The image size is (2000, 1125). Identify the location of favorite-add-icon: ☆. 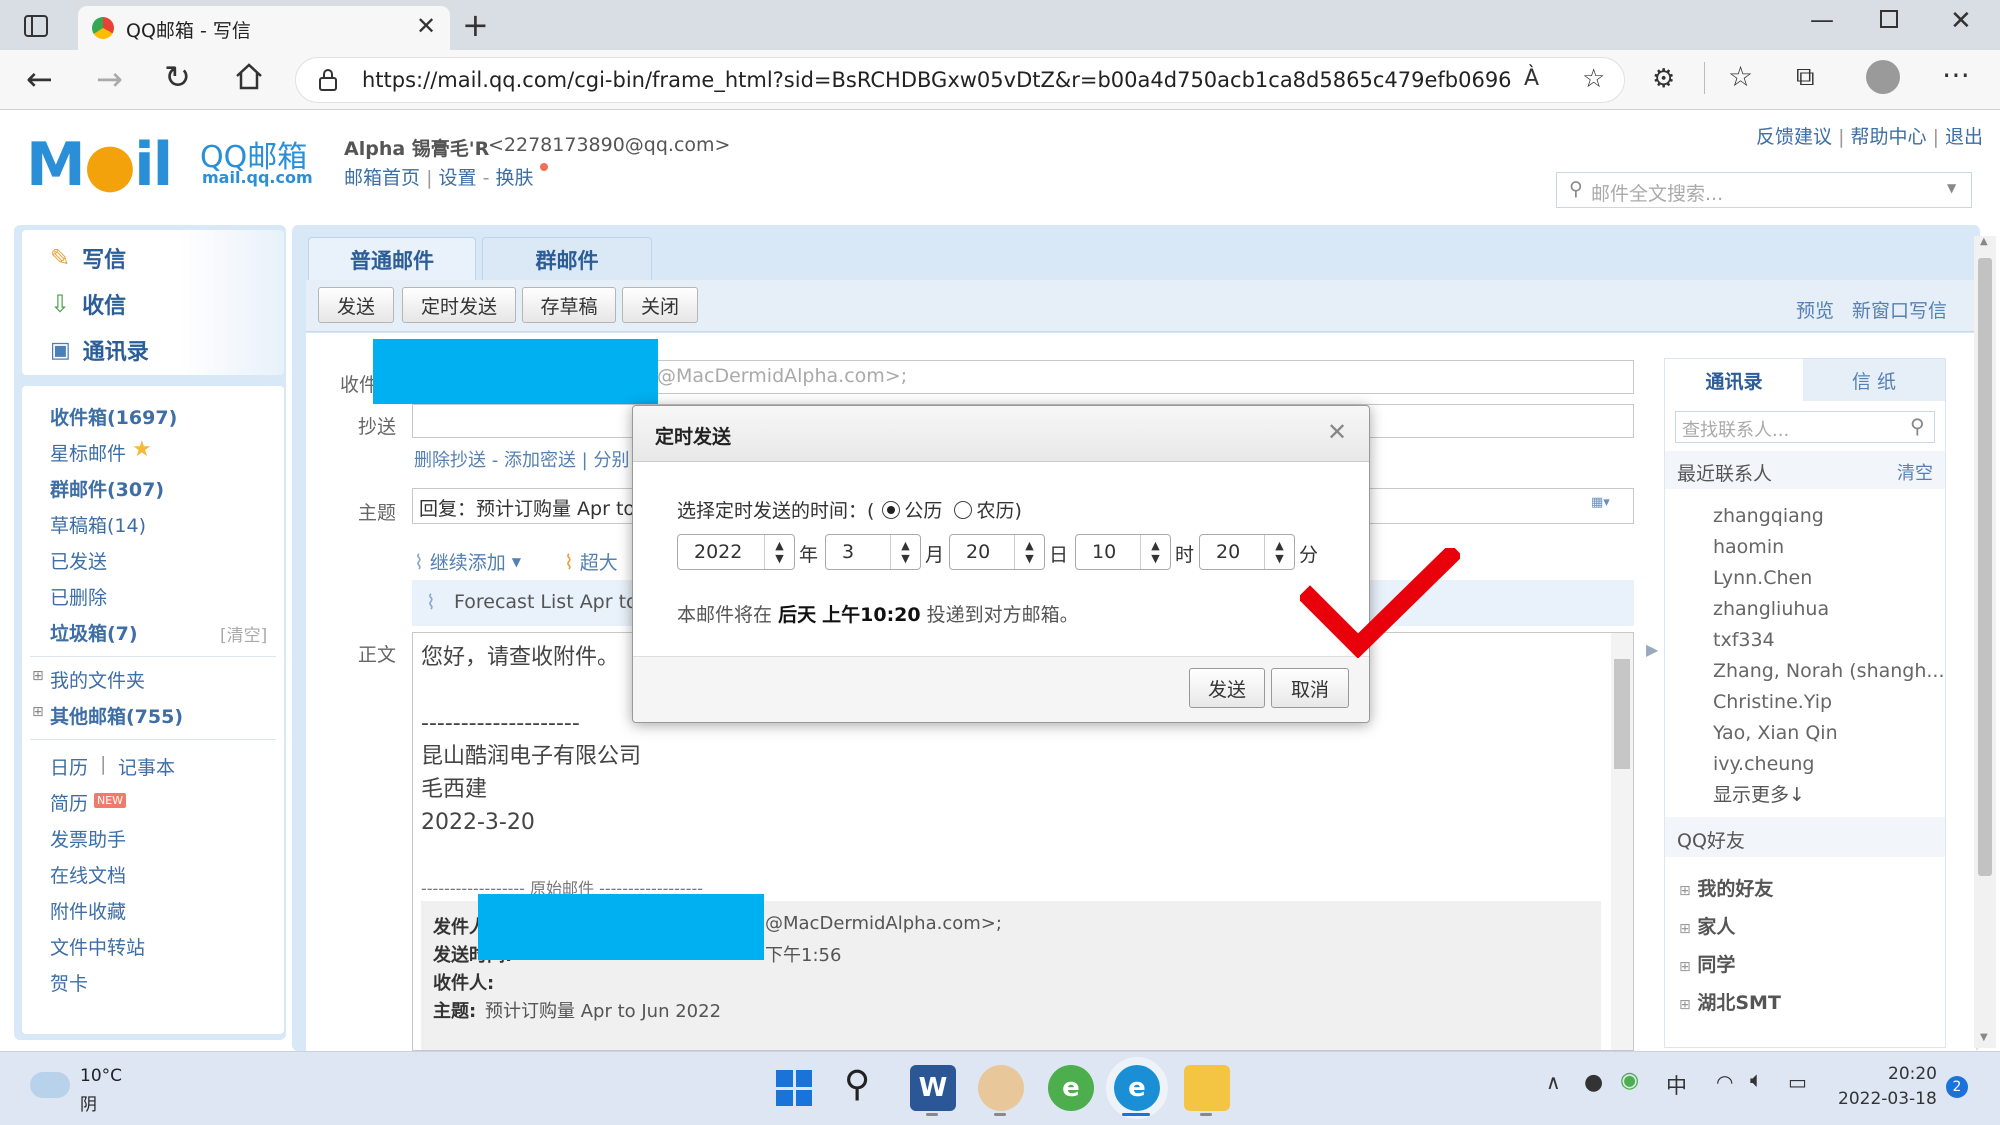
(1593, 79).